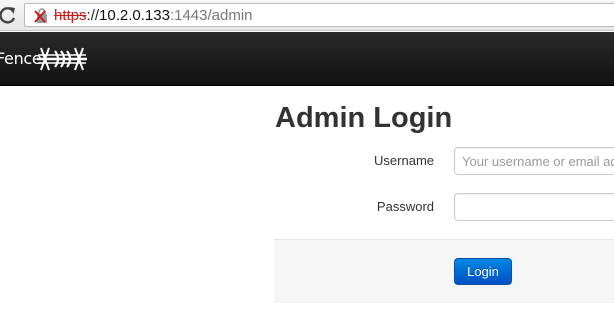 The width and height of the screenshot is (614, 322). I want to click on password-label: Password, so click(405, 206).